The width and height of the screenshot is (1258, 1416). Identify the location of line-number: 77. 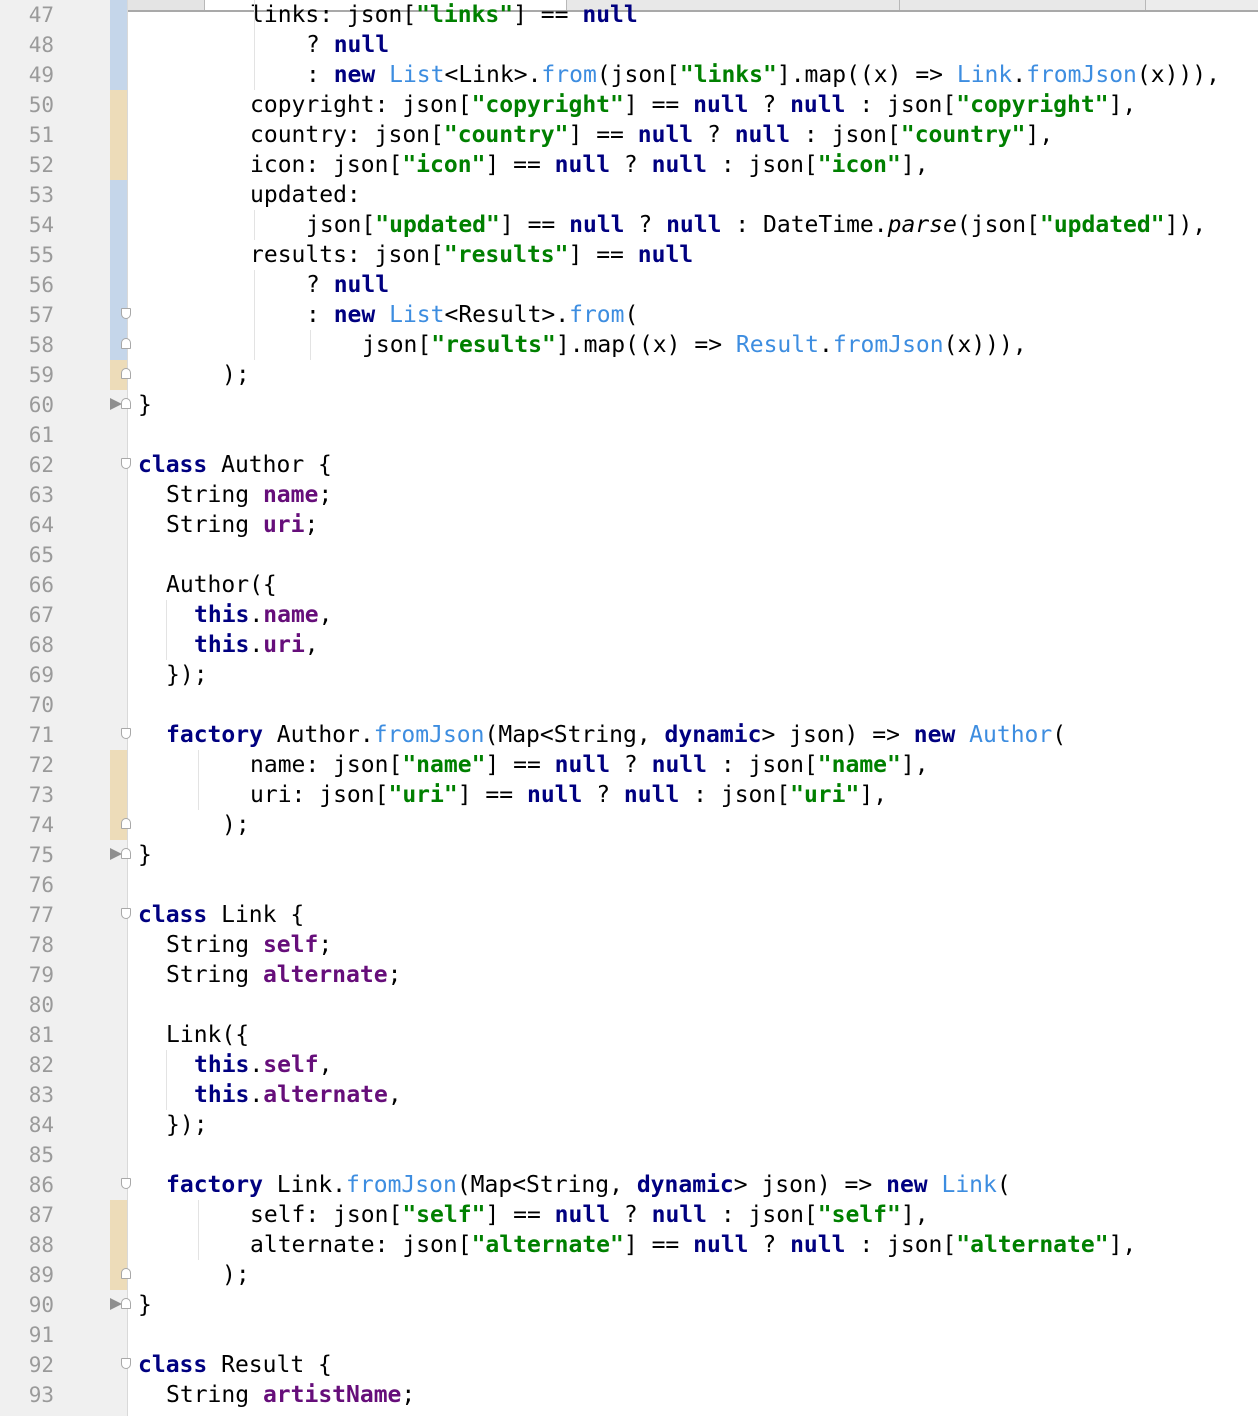
(41, 915).